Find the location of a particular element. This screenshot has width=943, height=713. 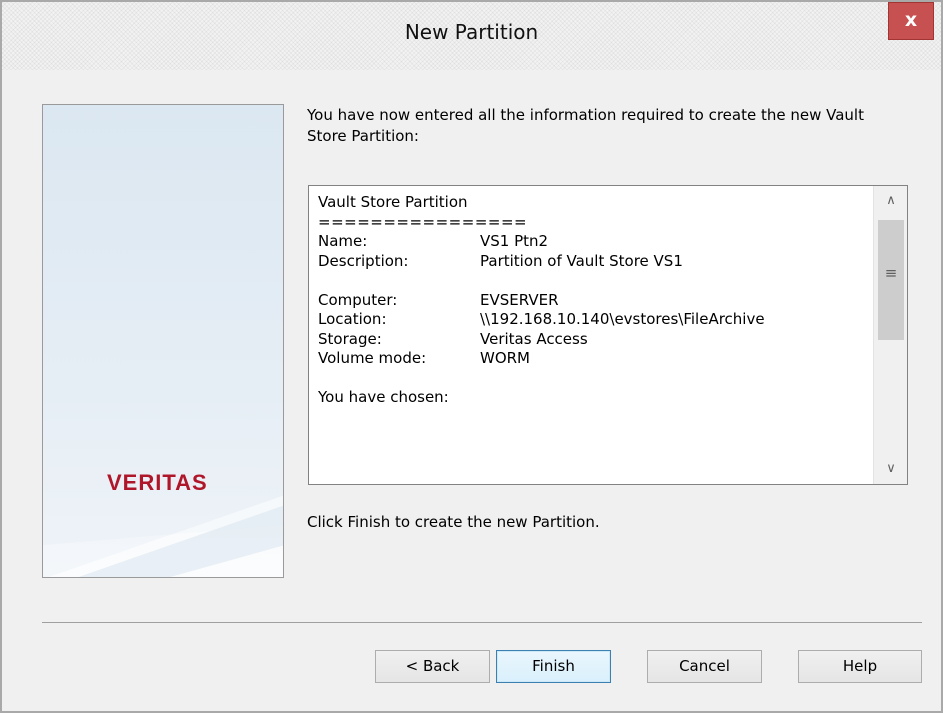

summary-row-name: Name: VS1 Ptn2 is located at coordinates (594, 242).